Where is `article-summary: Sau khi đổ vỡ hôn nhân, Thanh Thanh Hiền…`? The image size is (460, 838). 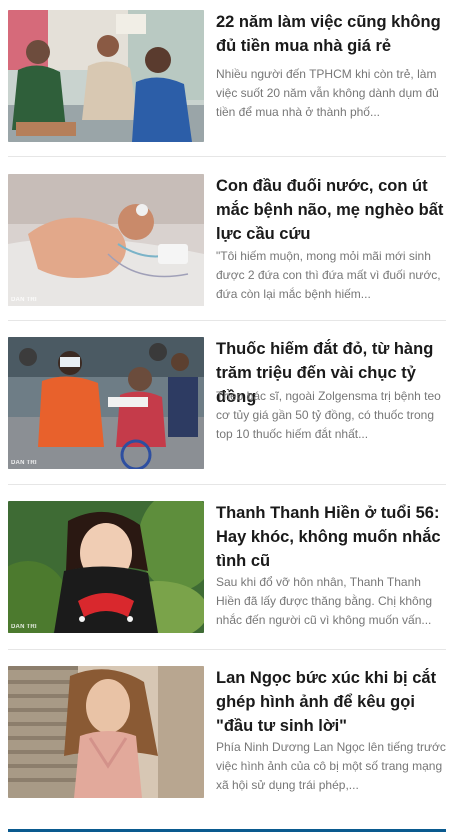 article-summary: Sau khi đổ vỡ hôn nhân, Thanh Thanh Hiền… is located at coordinates (324, 601).